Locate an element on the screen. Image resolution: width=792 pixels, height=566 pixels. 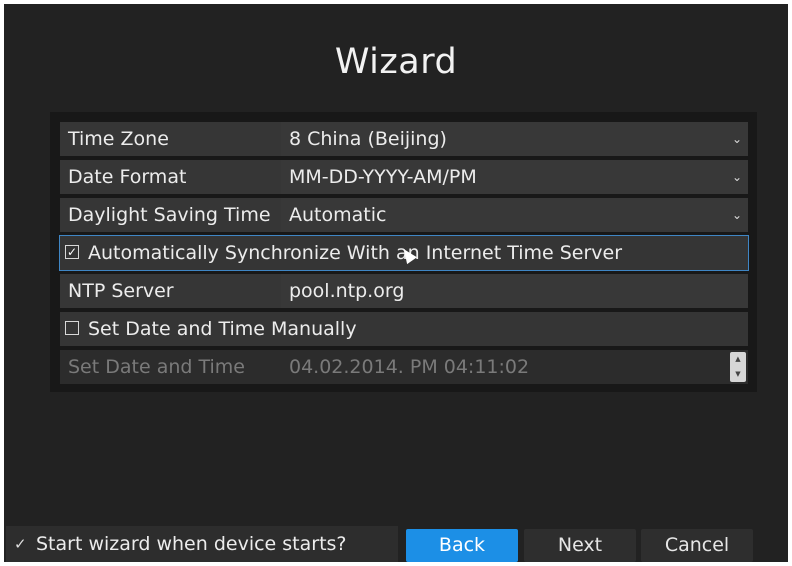
time-zone-row: Time Zone 8 China (Beijing) ⌄ is located at coordinates (404, 139).